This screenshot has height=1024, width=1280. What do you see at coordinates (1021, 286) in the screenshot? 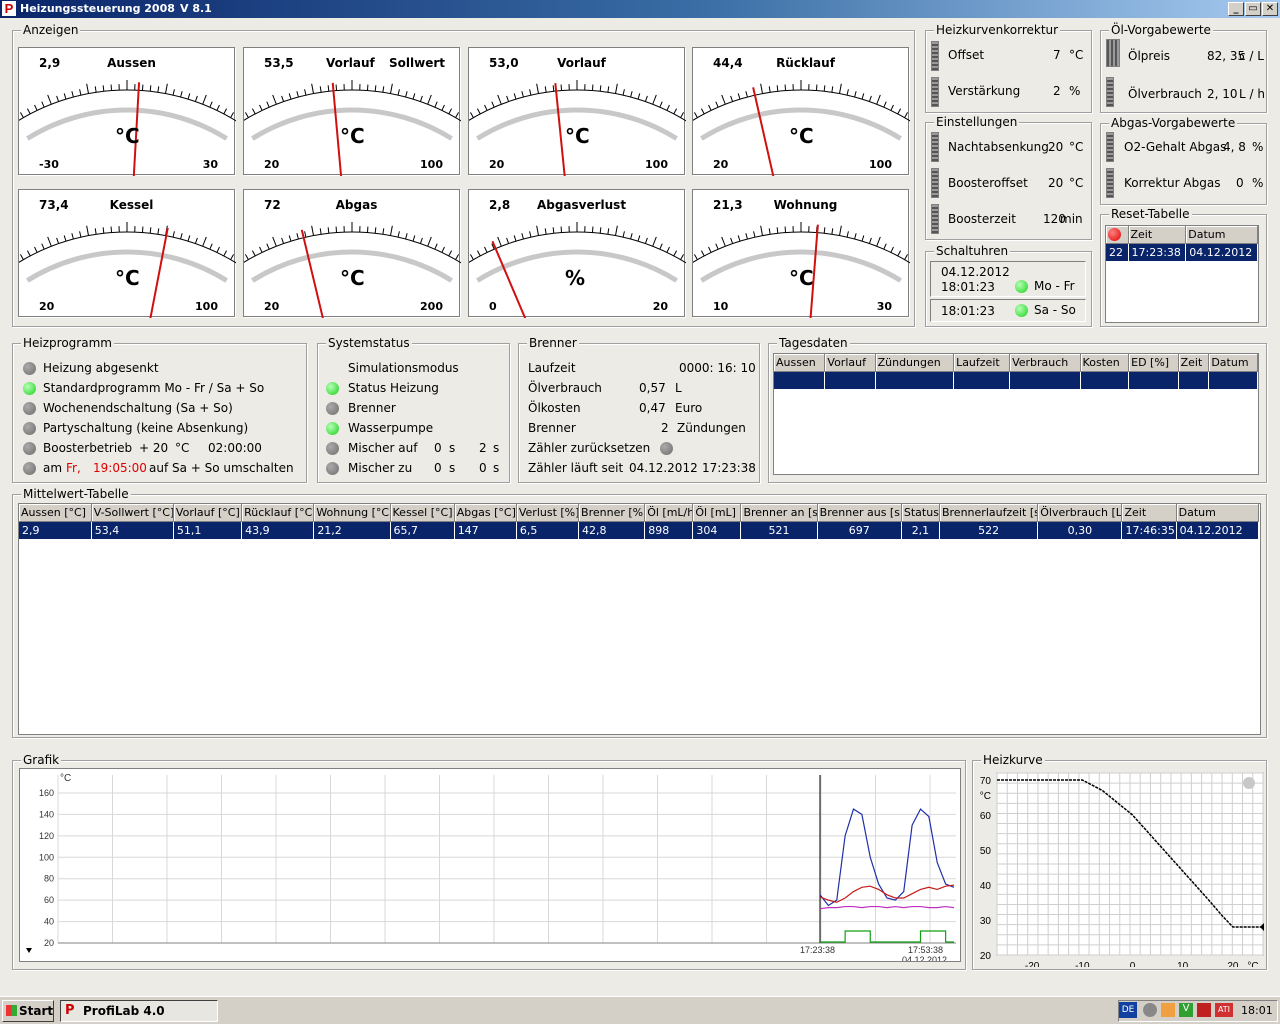
I see `schaltuhr-1-led` at bounding box center [1021, 286].